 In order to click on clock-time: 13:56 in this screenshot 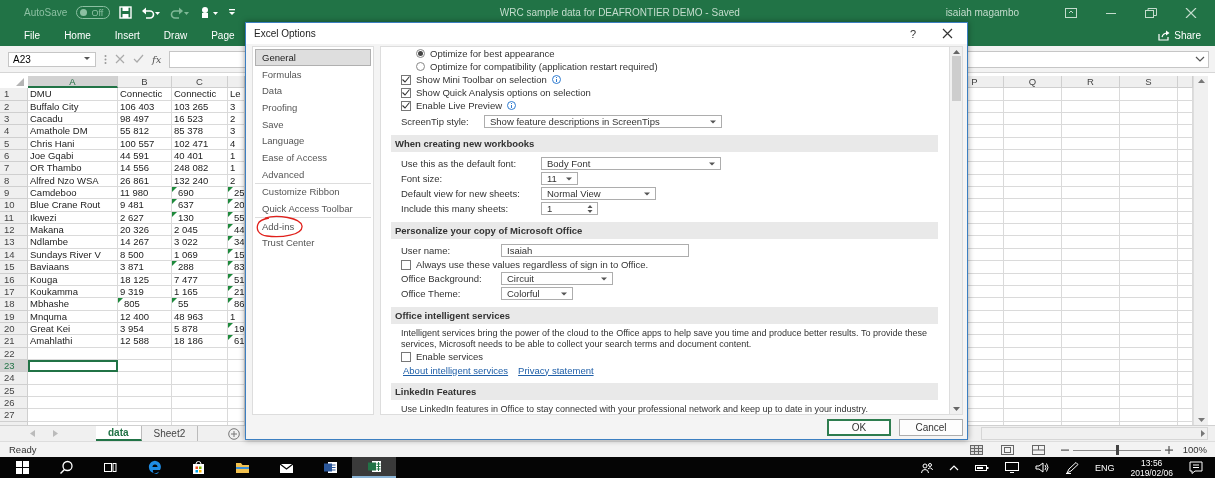, I will do `click(1152, 462)`.